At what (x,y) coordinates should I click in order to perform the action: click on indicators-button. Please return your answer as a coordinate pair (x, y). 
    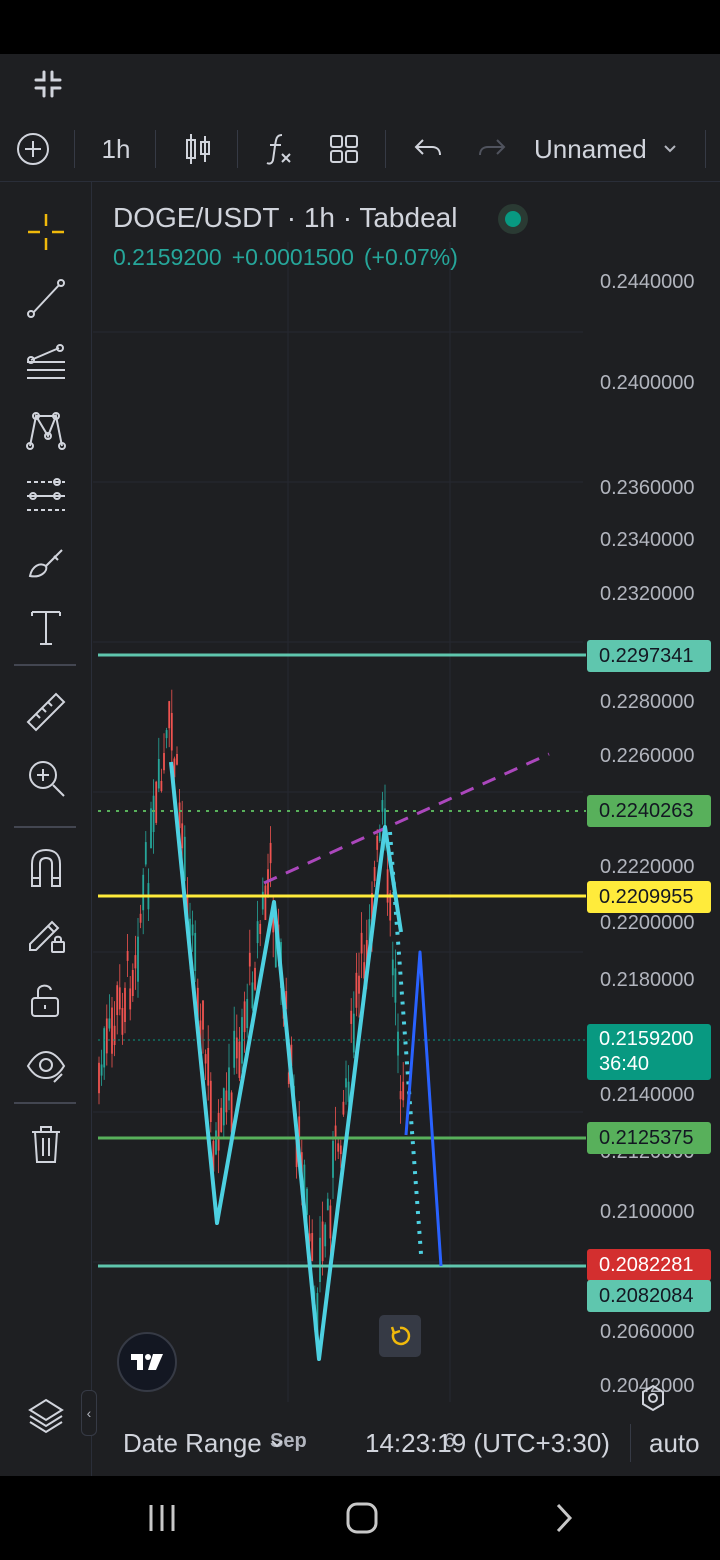
    Looking at the image, I should click on (279, 149).